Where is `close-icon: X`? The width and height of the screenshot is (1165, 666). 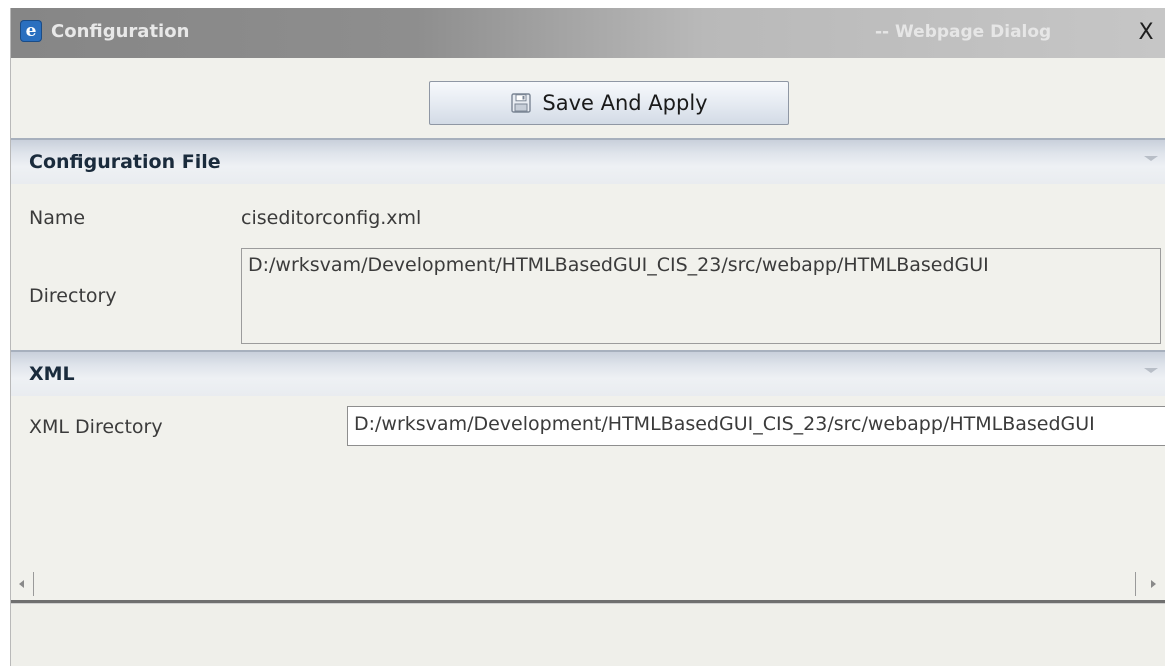
close-icon: X is located at coordinates (1146, 32).